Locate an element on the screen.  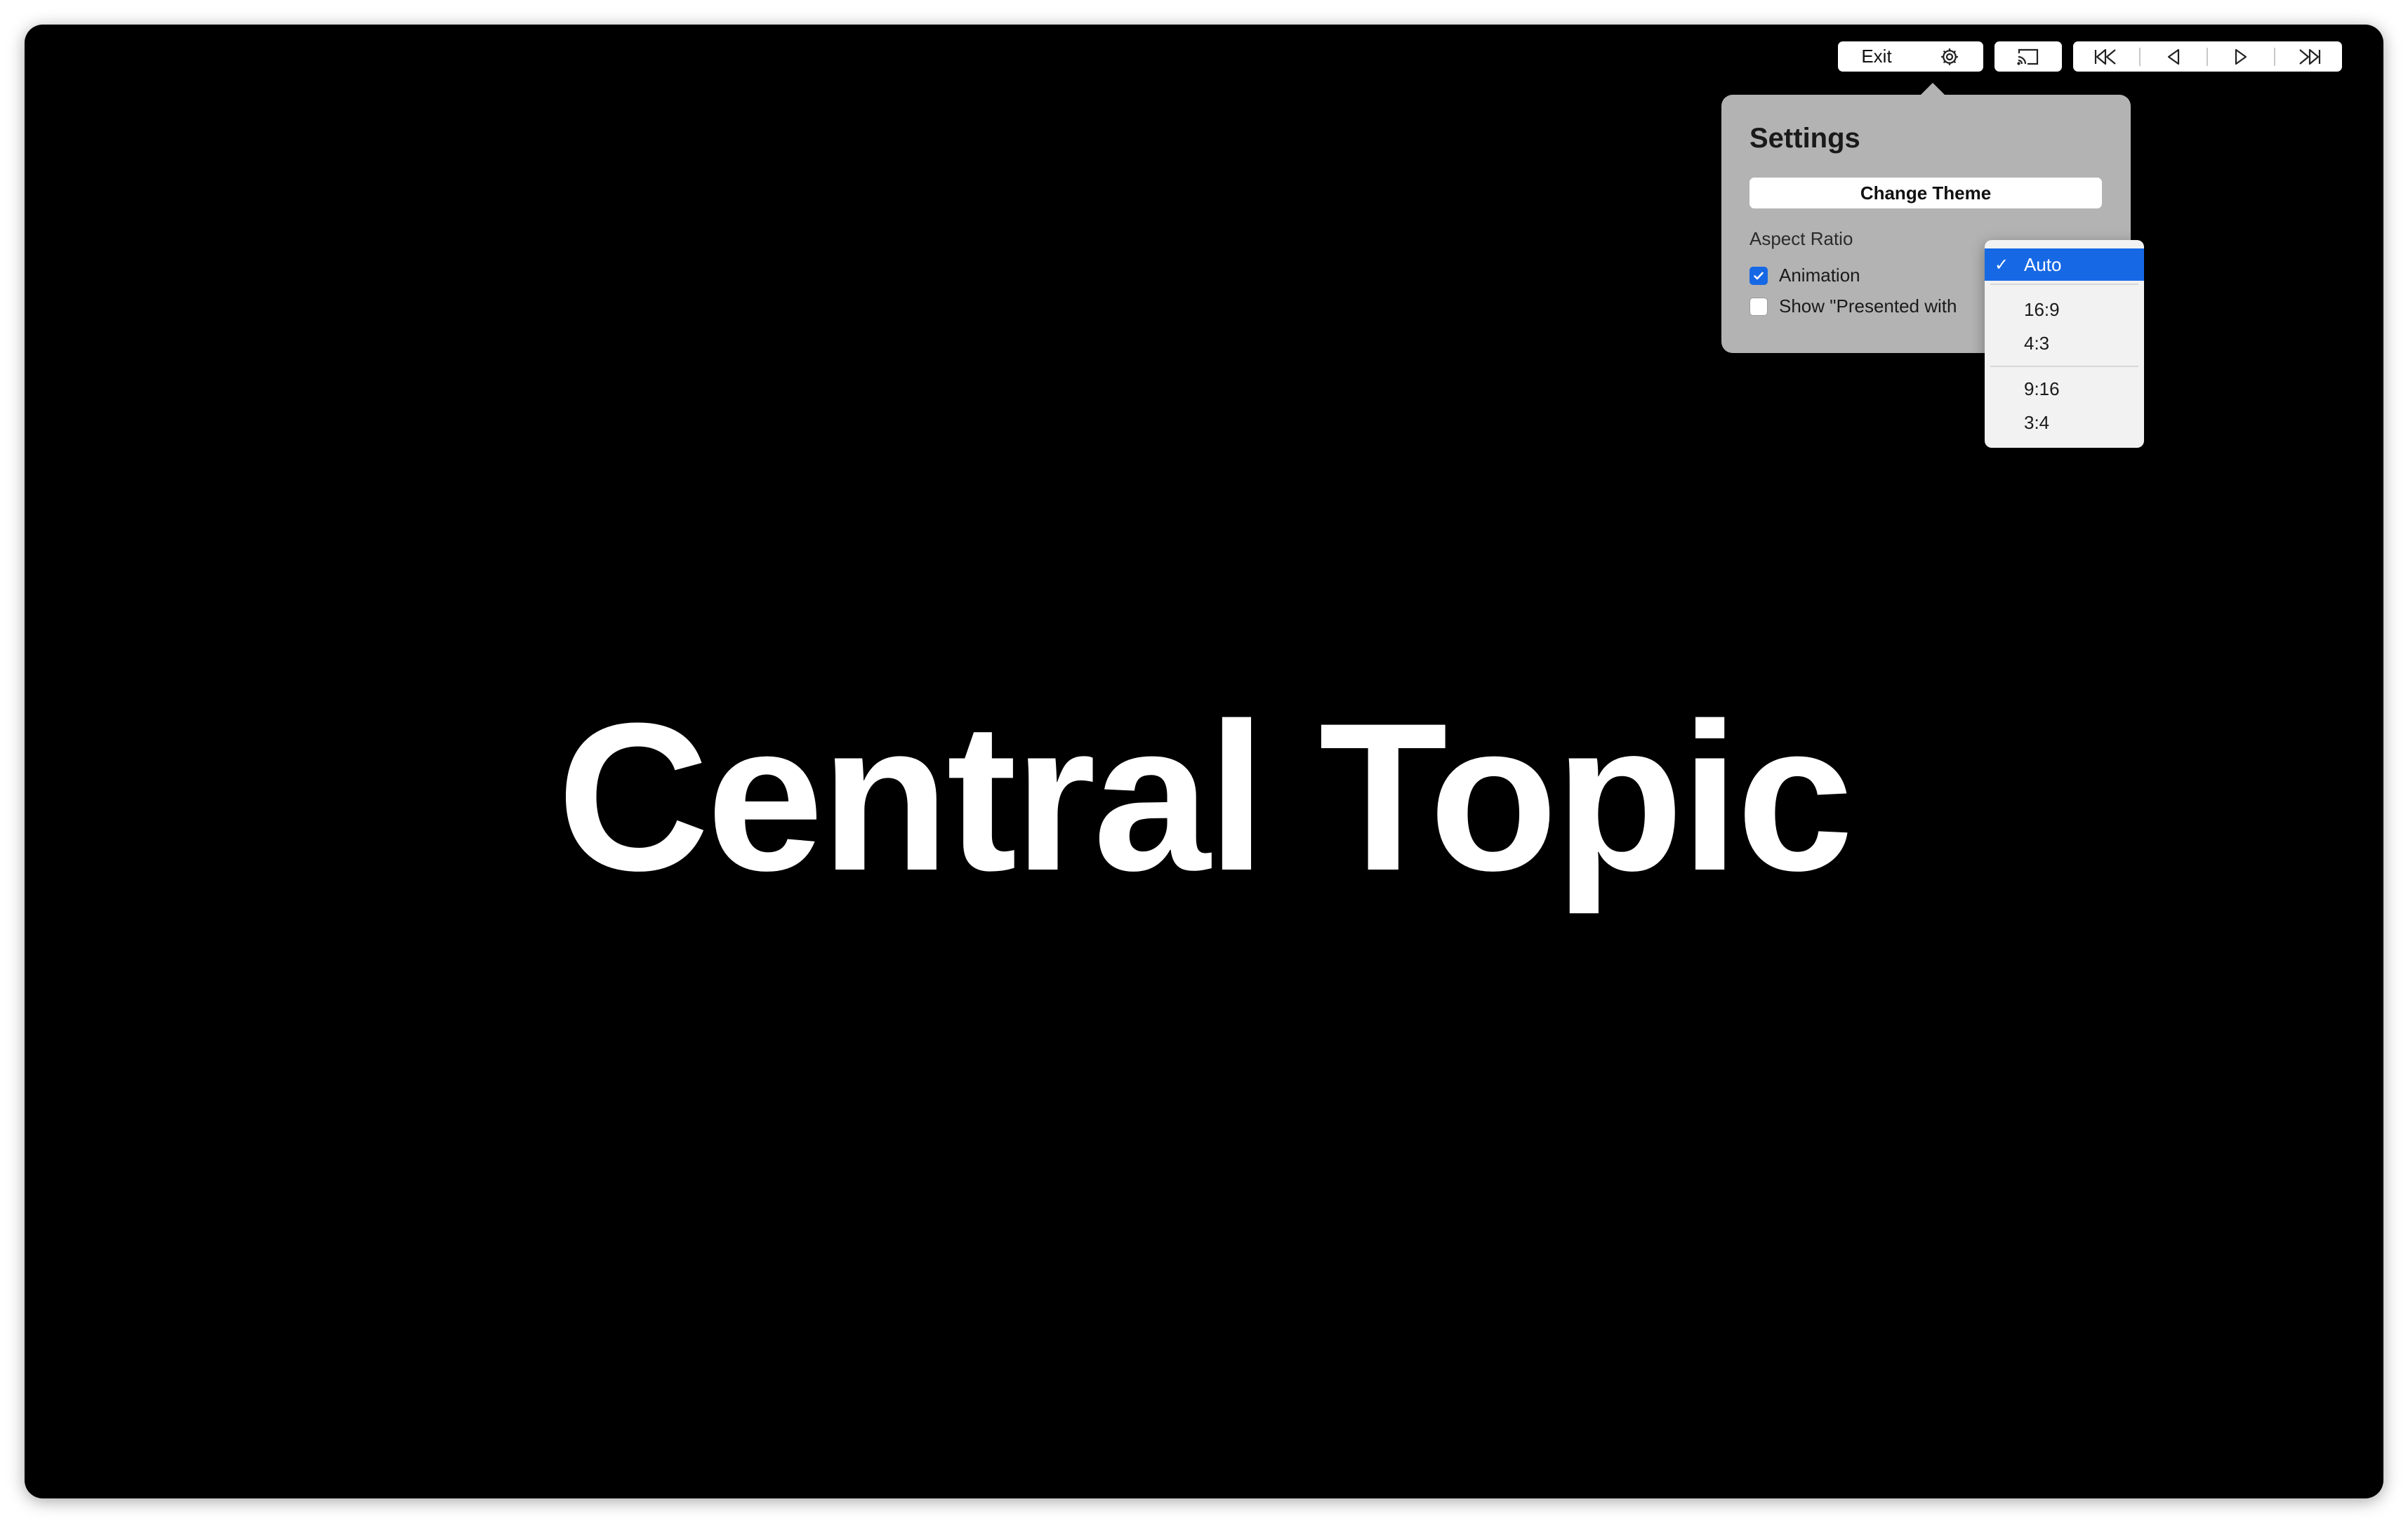
previous-slide-button is located at coordinates (2174, 56).